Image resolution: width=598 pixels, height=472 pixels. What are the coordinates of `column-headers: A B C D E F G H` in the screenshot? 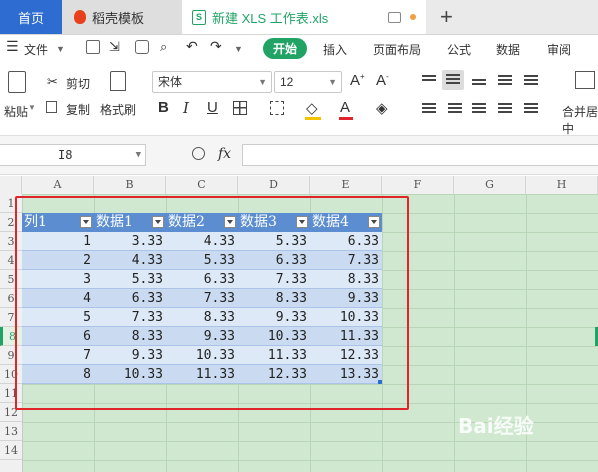 It's located at (299, 185).